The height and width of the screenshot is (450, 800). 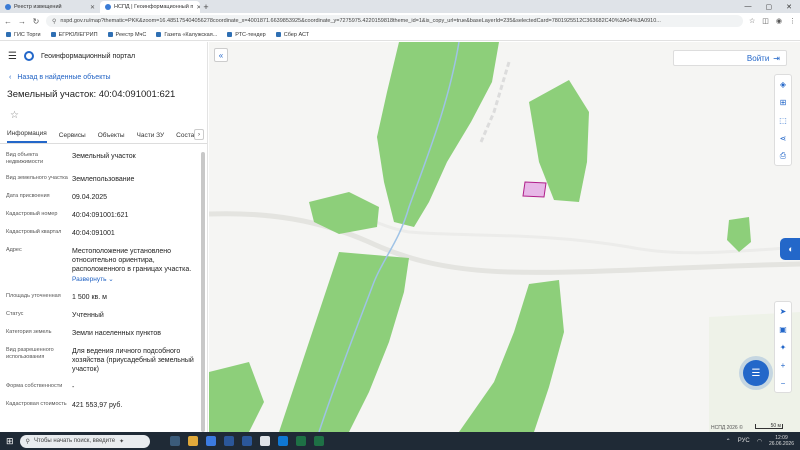 I want to click on map-road, so click(x=714, y=250).